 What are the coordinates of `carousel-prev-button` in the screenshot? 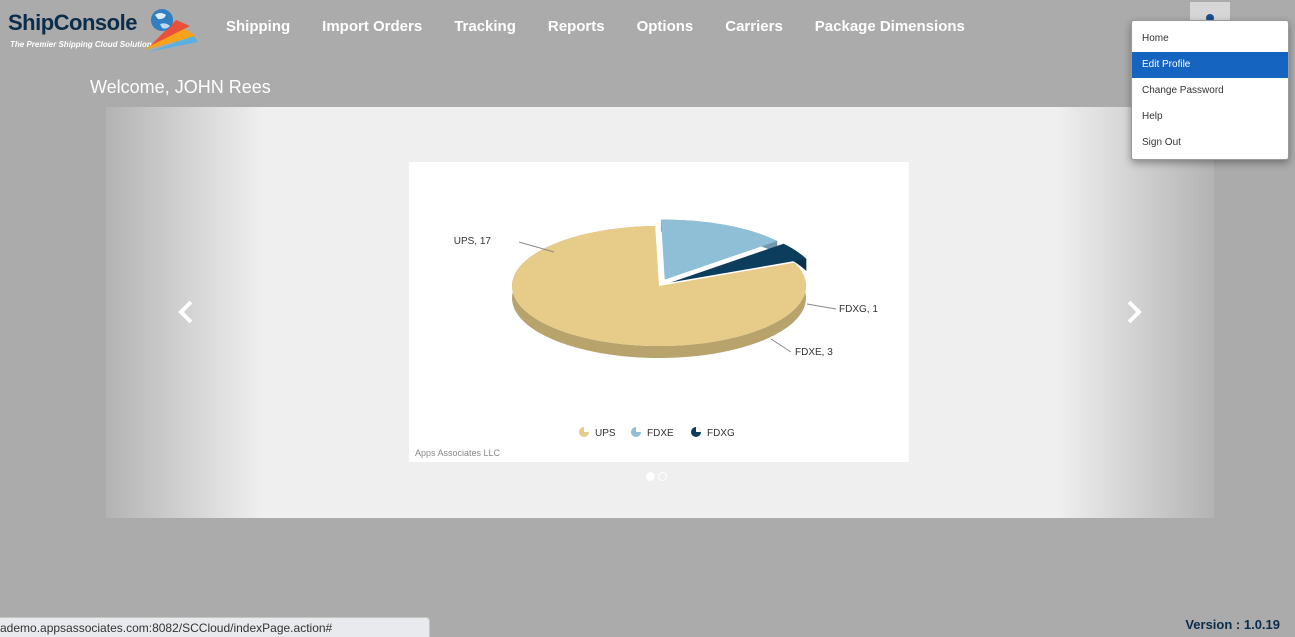 It's located at (187, 312).